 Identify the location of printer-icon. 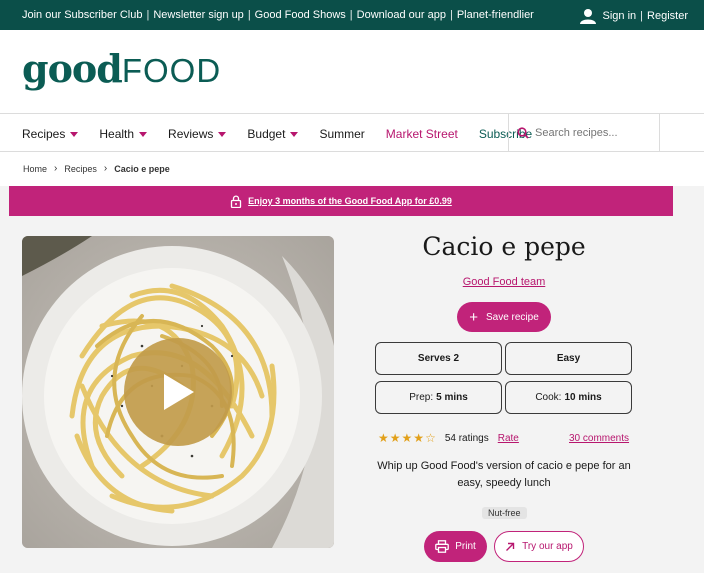
(442, 546).